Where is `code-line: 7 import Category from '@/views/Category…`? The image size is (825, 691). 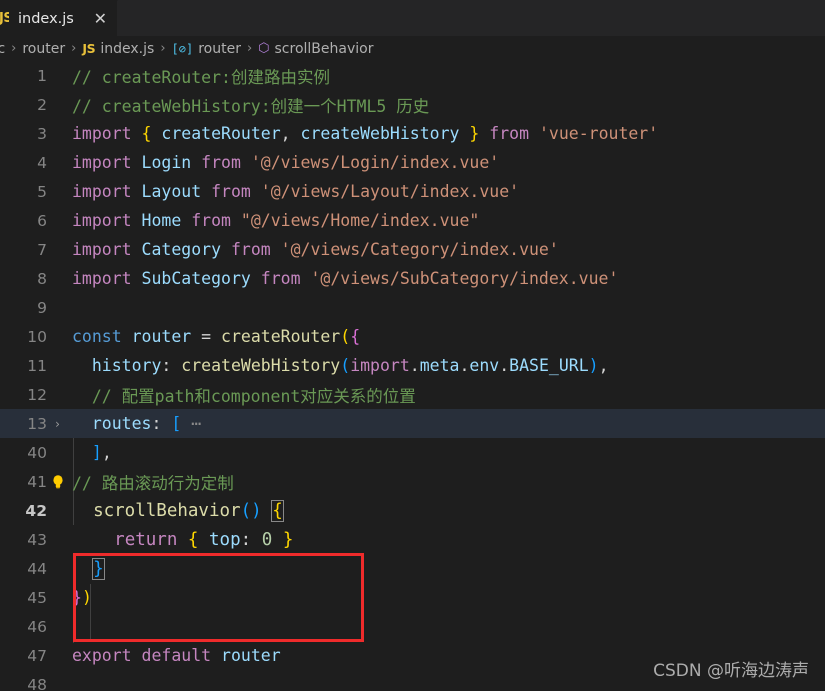 code-line: 7 import Category from '@/views/Category… is located at coordinates (412, 249).